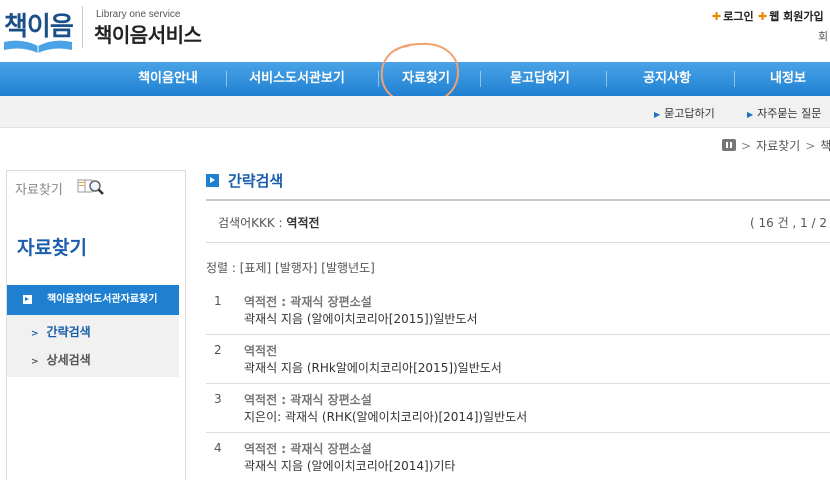  Describe the element at coordinates (373, 368) in the screenshot. I see `result-description: 곽재식 지음 (RHk알에이치코리아[2015])일반도서` at that location.